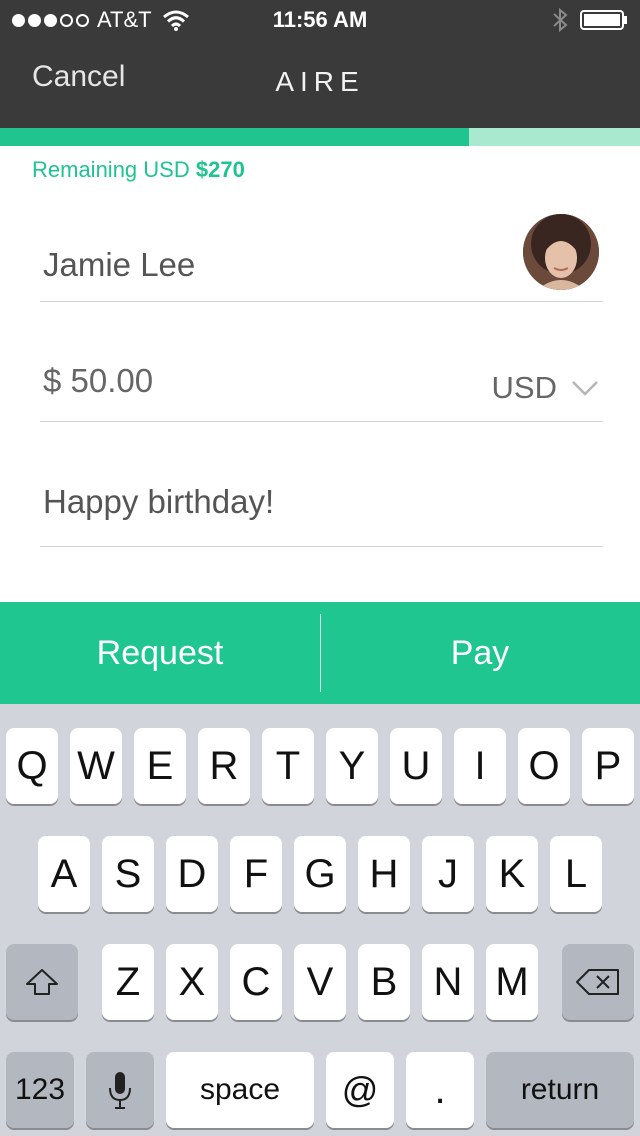  I want to click on backspace-icon, so click(597, 982).